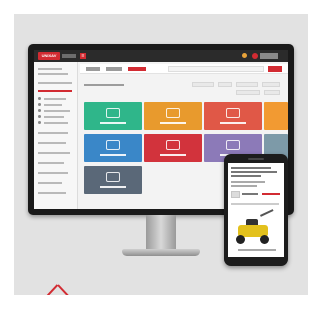 The image size is (322, 309). I want to click on tab-bar, so click(184, 69).